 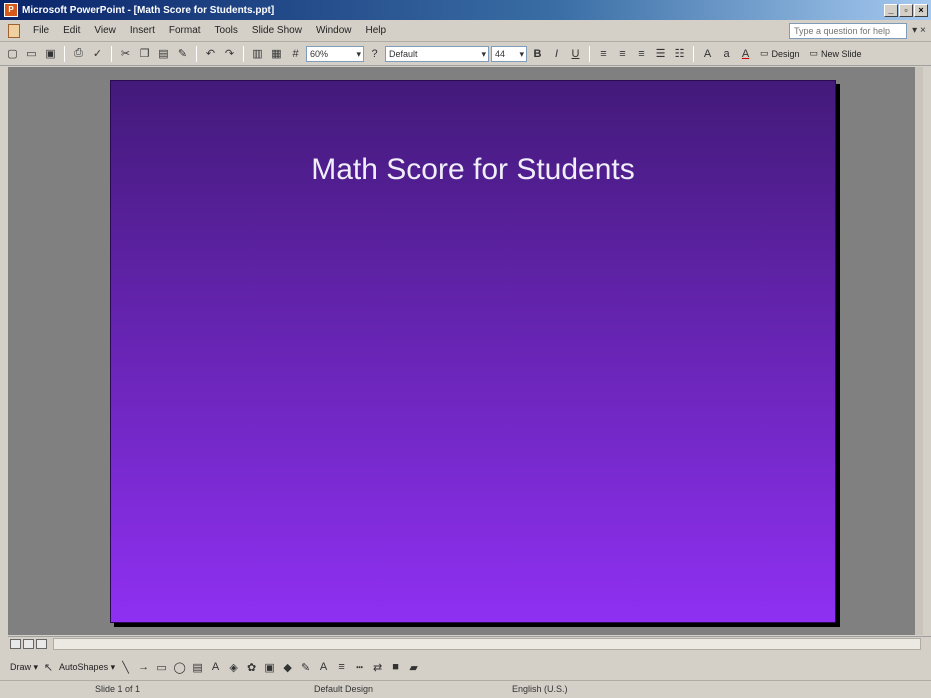 What do you see at coordinates (31, 53) in the screenshot?
I see `open-icon: ▭` at bounding box center [31, 53].